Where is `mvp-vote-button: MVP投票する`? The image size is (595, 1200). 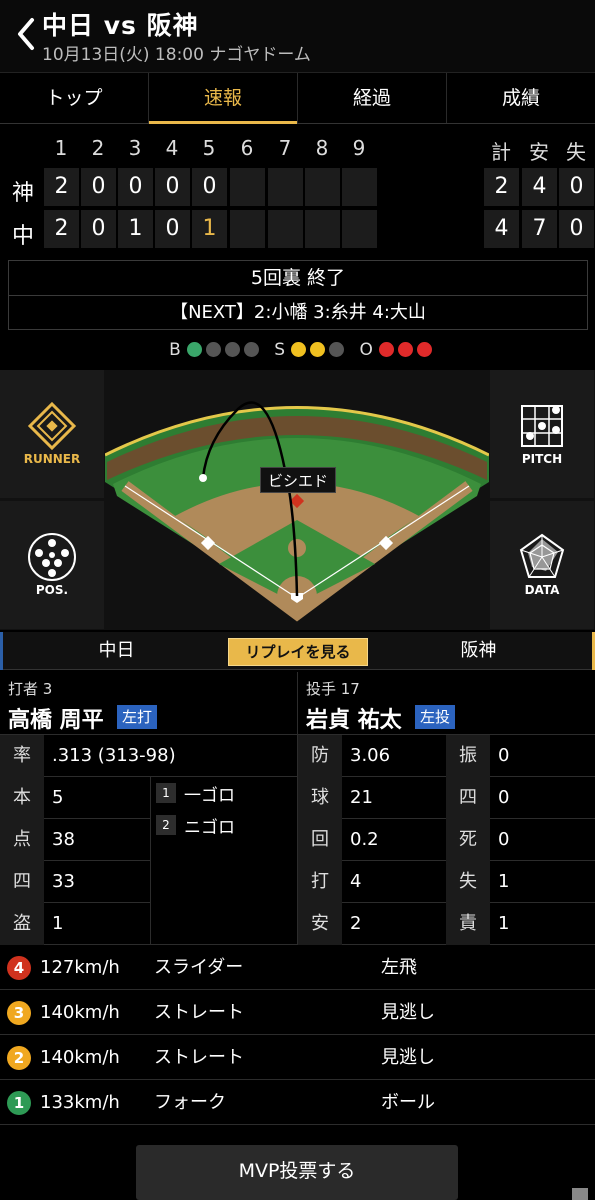
mvp-vote-button: MVP投票する is located at coordinates (297, 1172).